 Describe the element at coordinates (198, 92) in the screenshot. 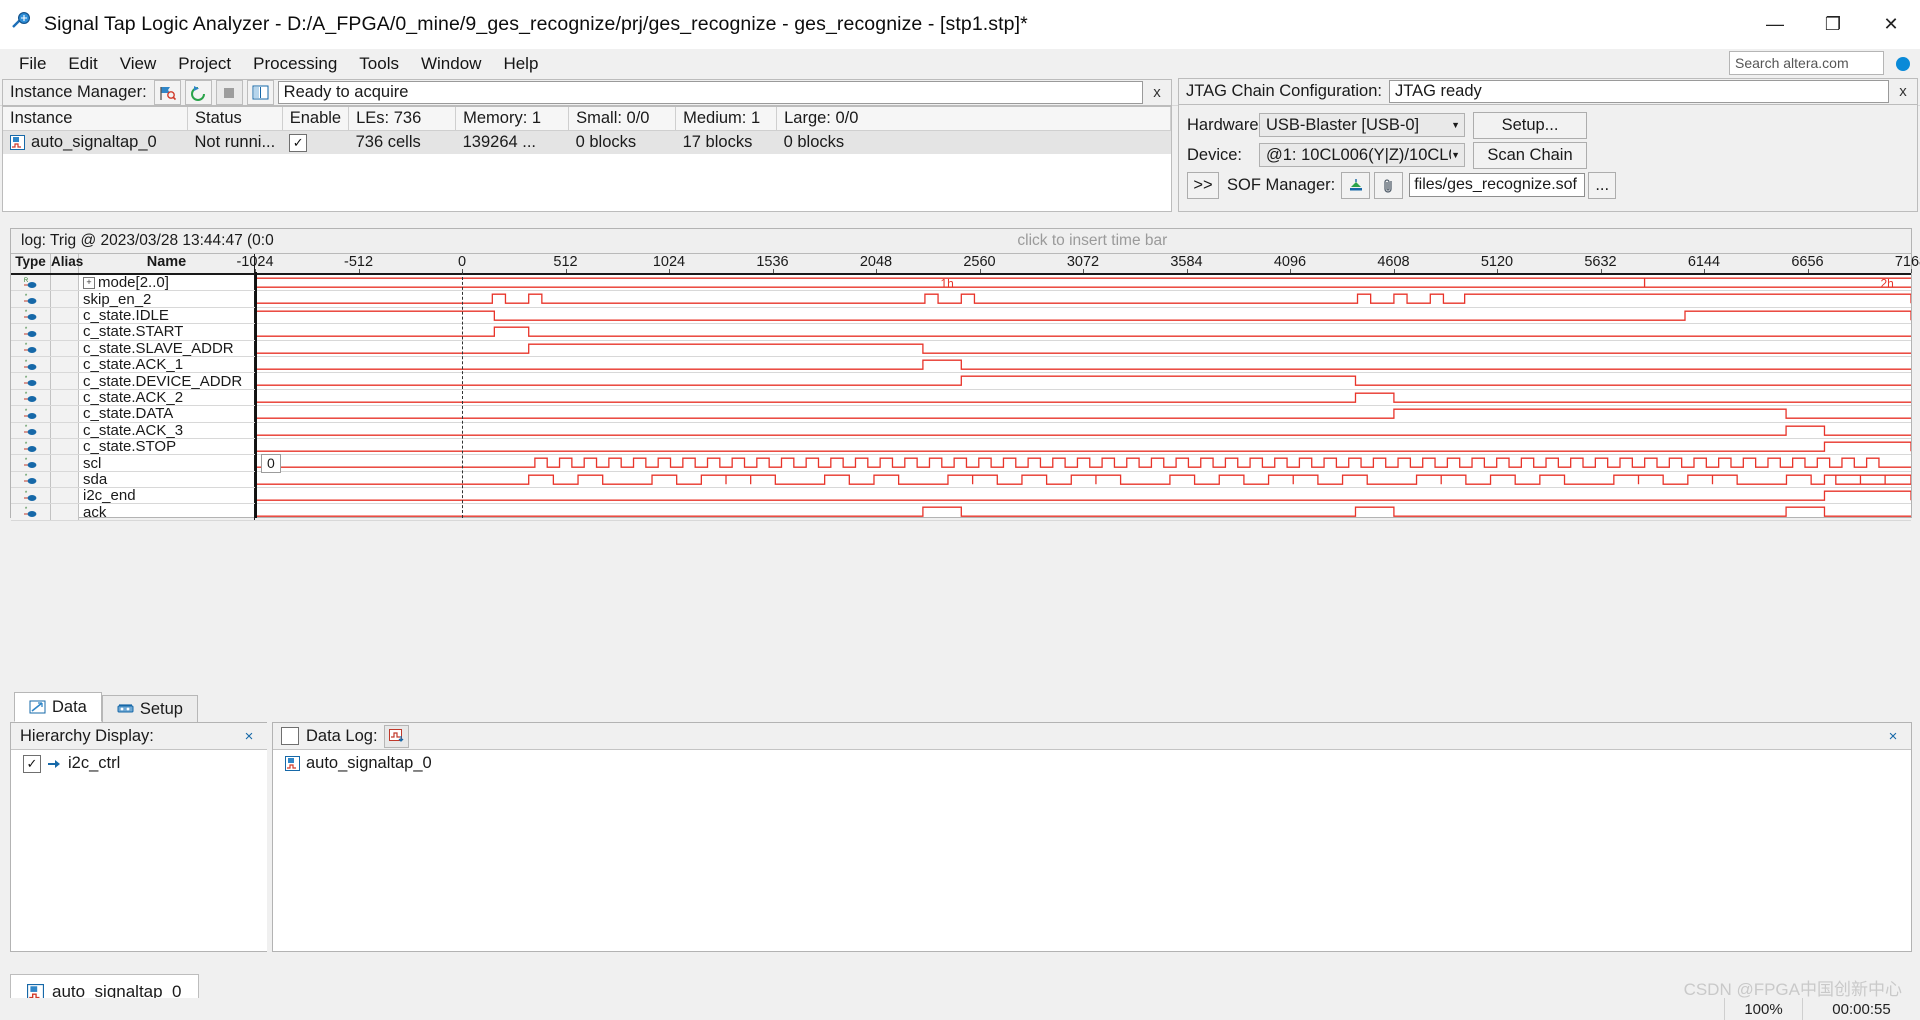

I see `autorun-analysis-icon` at that location.